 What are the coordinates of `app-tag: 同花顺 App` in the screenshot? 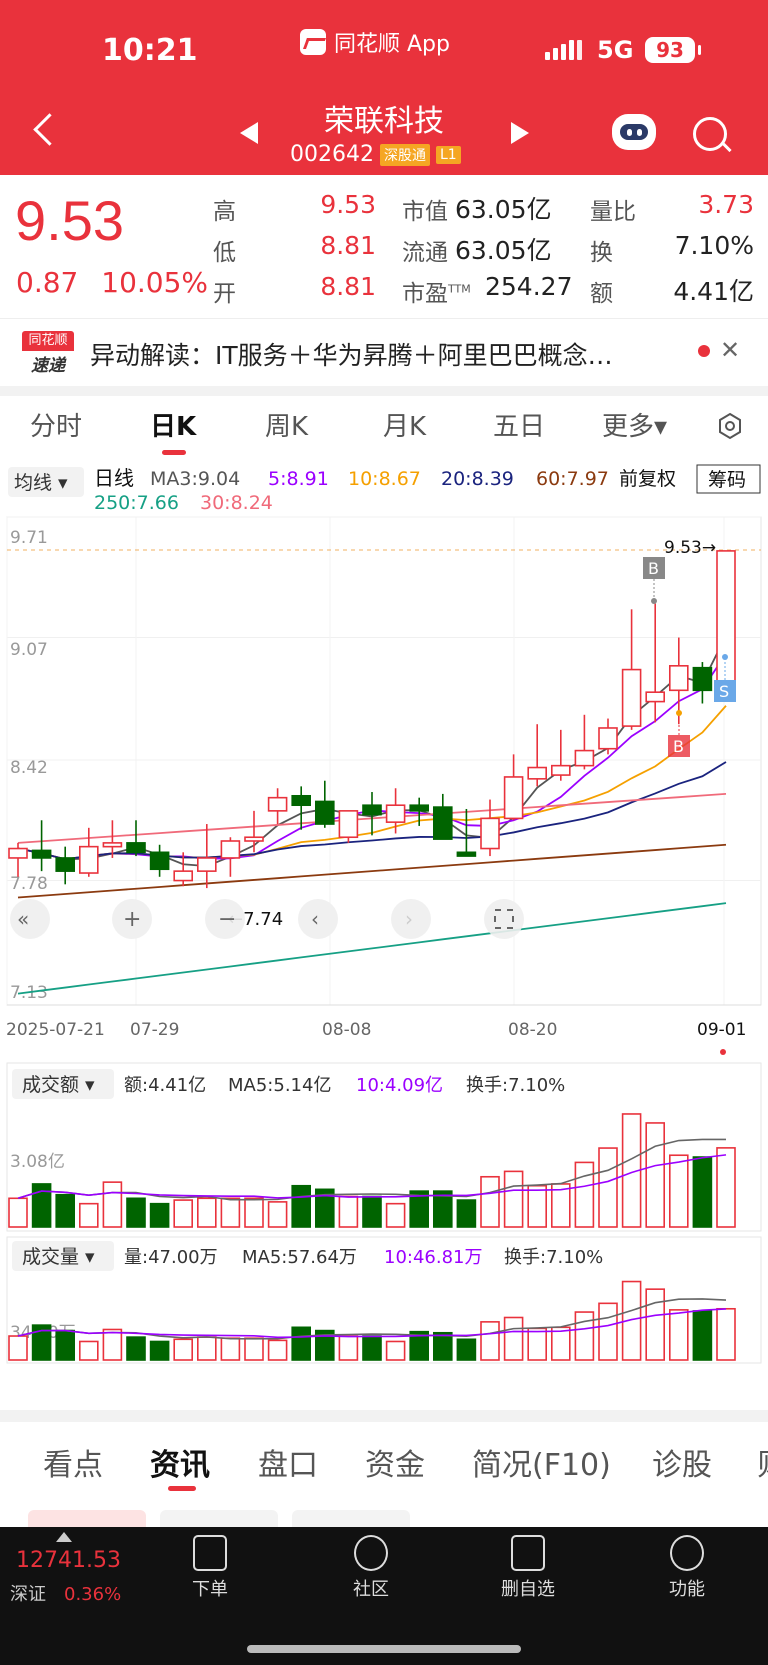 It's located at (375, 42).